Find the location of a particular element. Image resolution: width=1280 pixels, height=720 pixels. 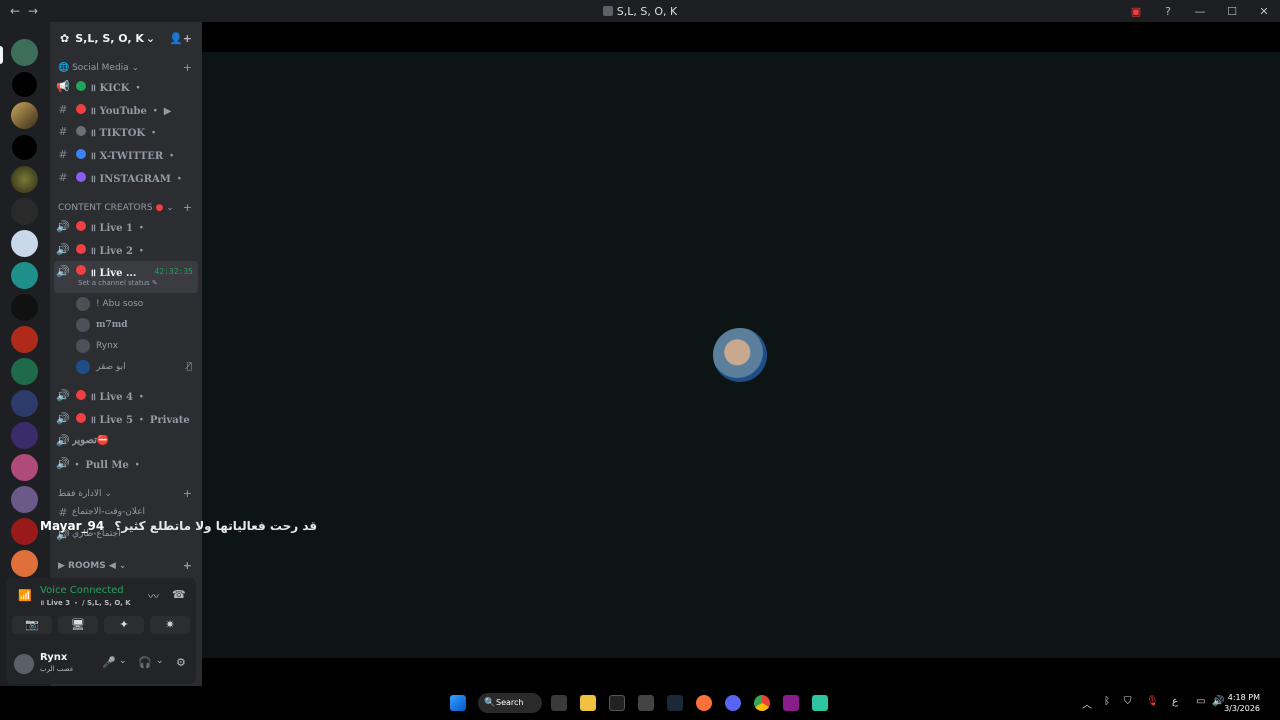

voice-user: ابو صقر 🎙̸ is located at coordinates (136, 367).